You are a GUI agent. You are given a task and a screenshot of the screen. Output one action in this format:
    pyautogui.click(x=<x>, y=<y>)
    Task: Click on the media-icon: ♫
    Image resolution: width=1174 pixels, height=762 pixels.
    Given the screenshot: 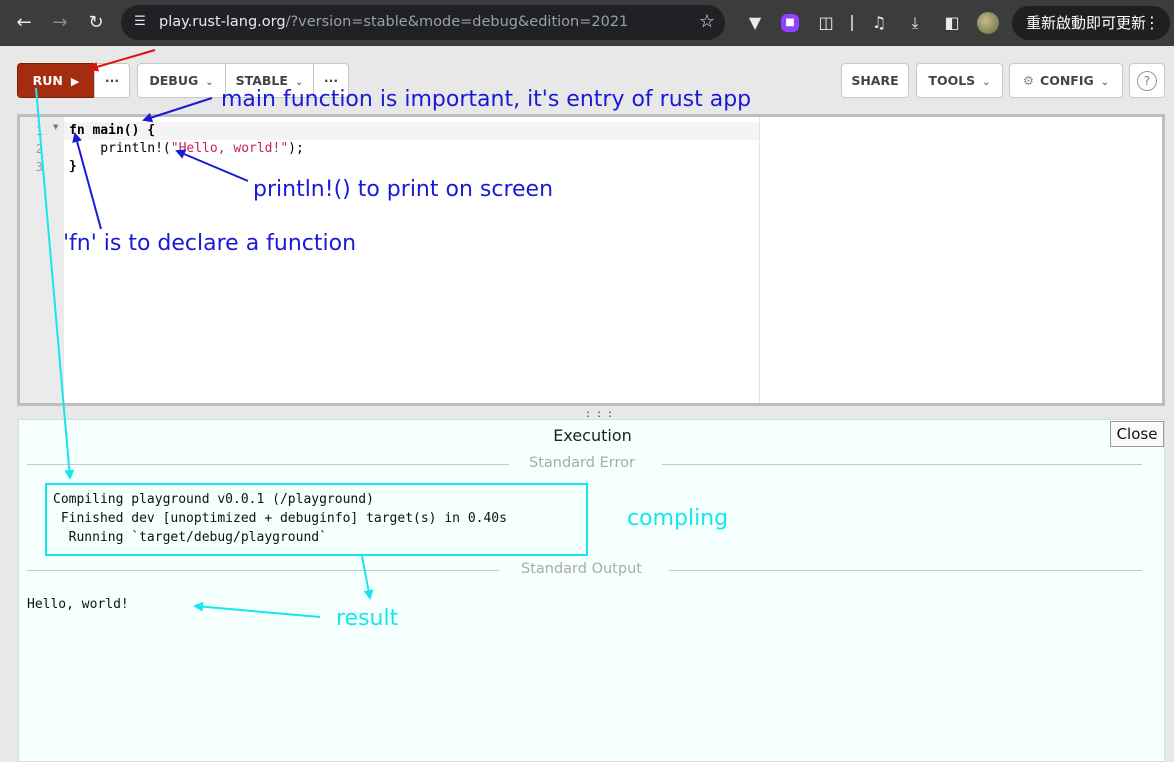 What is the action you would take?
    pyautogui.click(x=879, y=23)
    